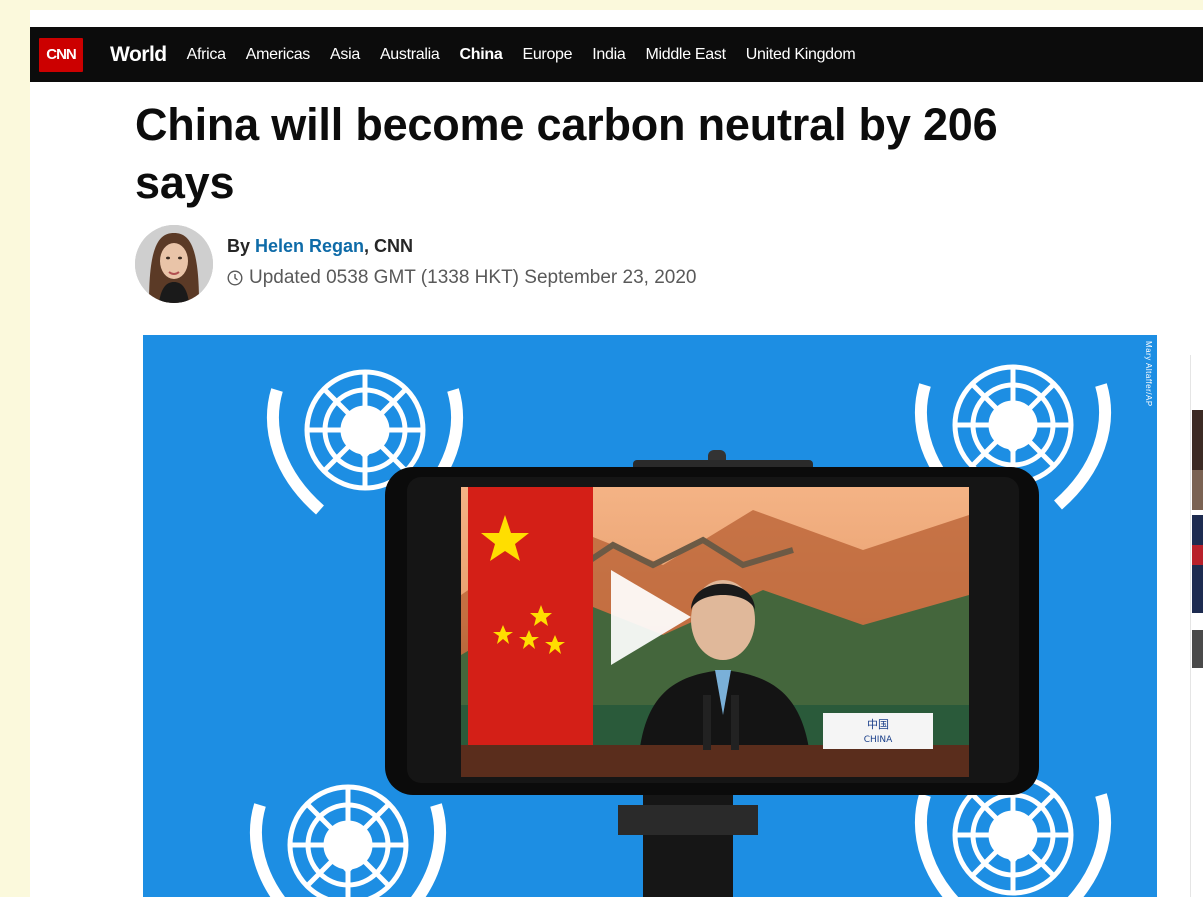 This screenshot has width=1203, height=897. I want to click on nav-link-india: India, so click(609, 55).